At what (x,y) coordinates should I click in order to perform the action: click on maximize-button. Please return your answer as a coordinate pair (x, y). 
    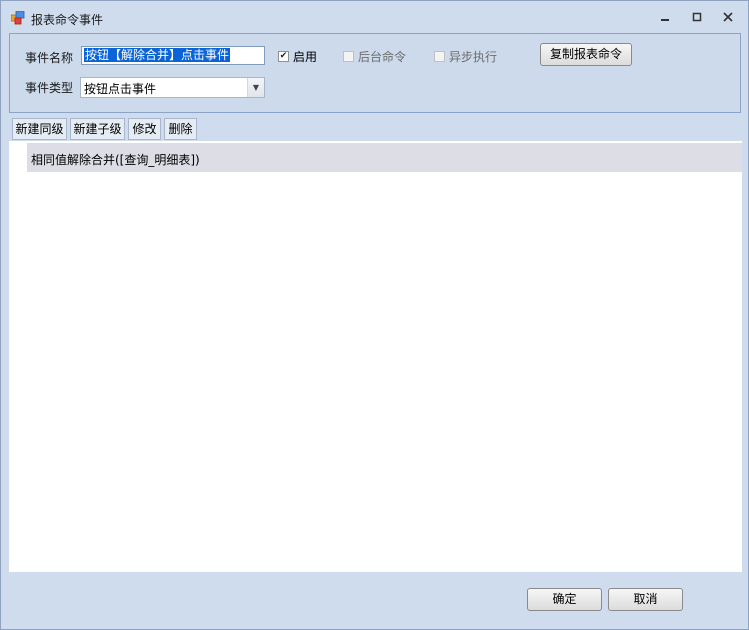
    Looking at the image, I should click on (697, 18).